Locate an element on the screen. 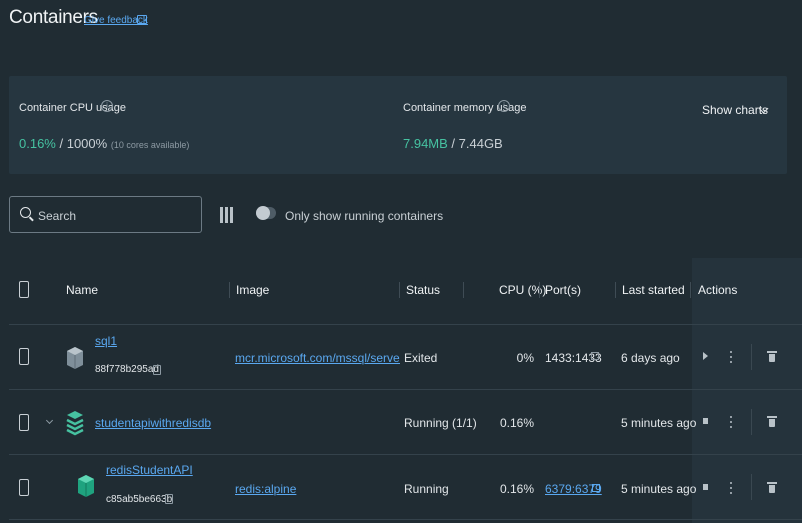 This screenshot has width=802, height=523. image-link: mcr.microsoft.com/mssql/server:2022-l is located at coordinates (317, 358).